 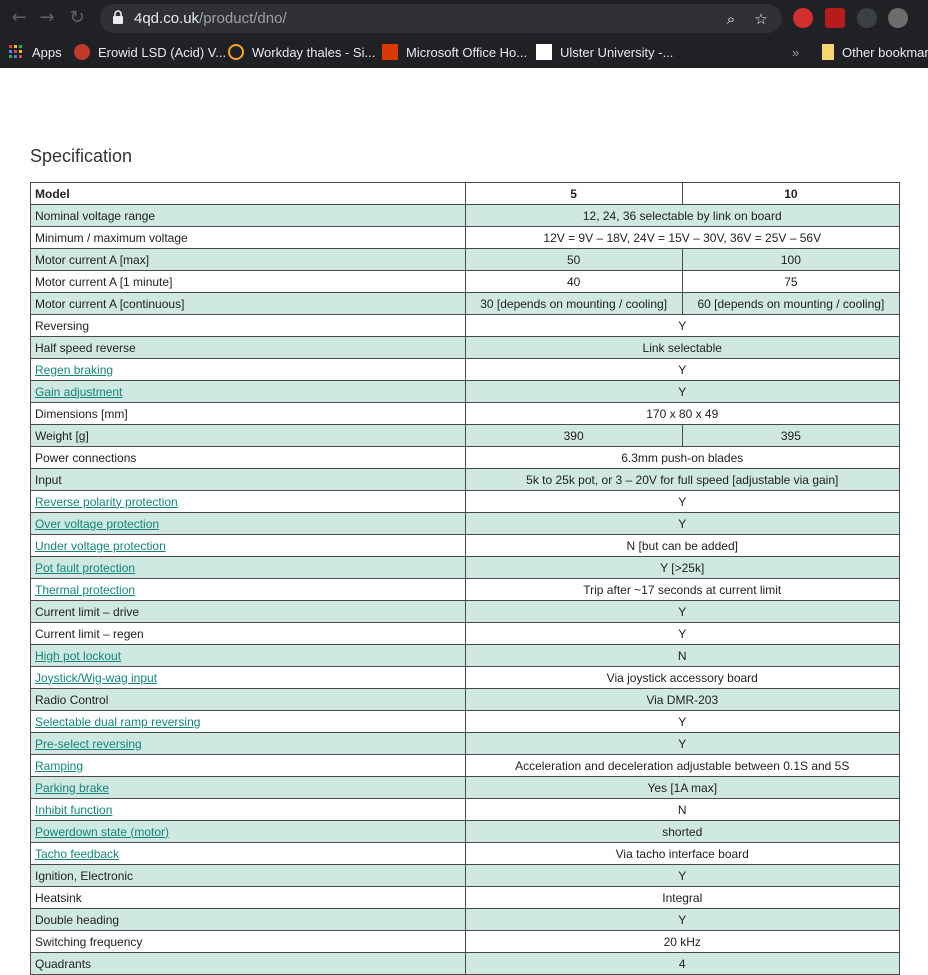 What do you see at coordinates (92, 259) in the screenshot?
I see `row-label: Motor current A [max]` at bounding box center [92, 259].